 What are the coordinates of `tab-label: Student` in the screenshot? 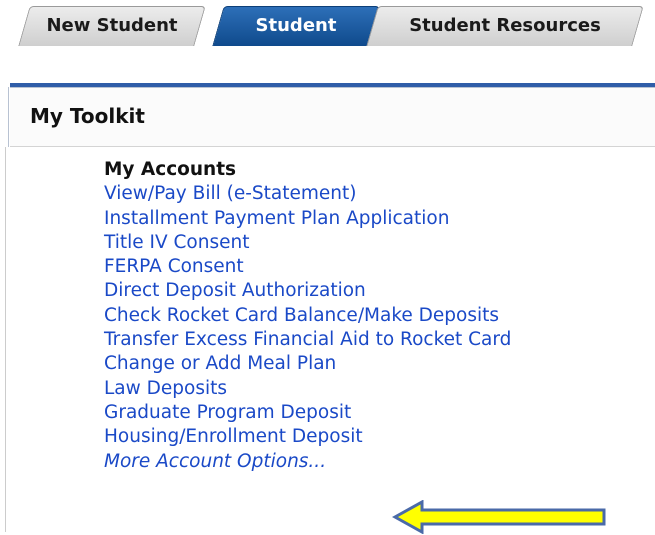 It's located at (296, 25).